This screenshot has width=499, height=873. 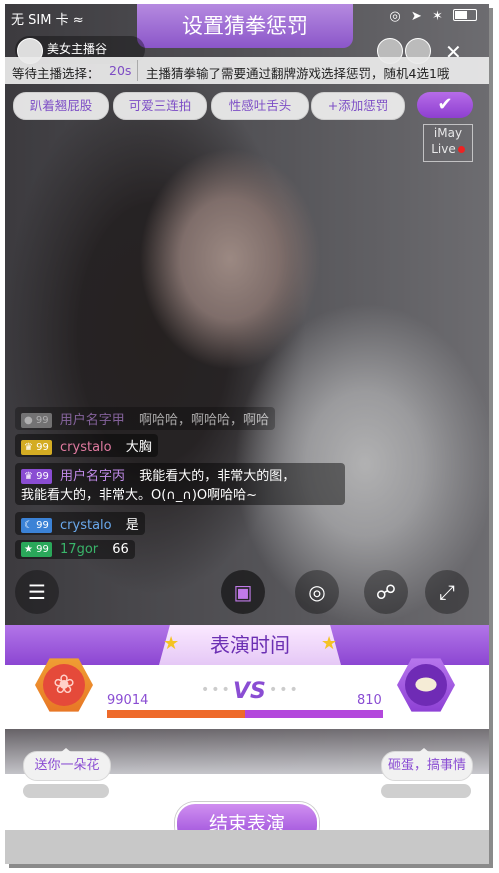 I want to click on check-icon: ✔, so click(x=445, y=104).